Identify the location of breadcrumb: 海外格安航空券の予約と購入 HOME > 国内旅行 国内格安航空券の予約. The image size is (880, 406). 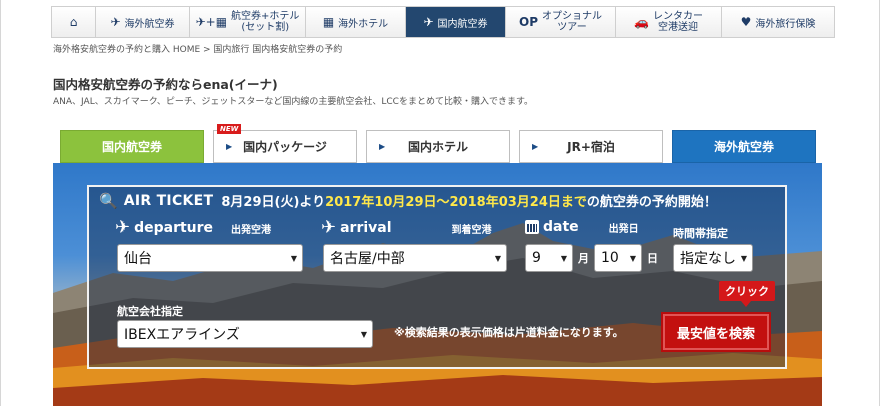
(197, 48).